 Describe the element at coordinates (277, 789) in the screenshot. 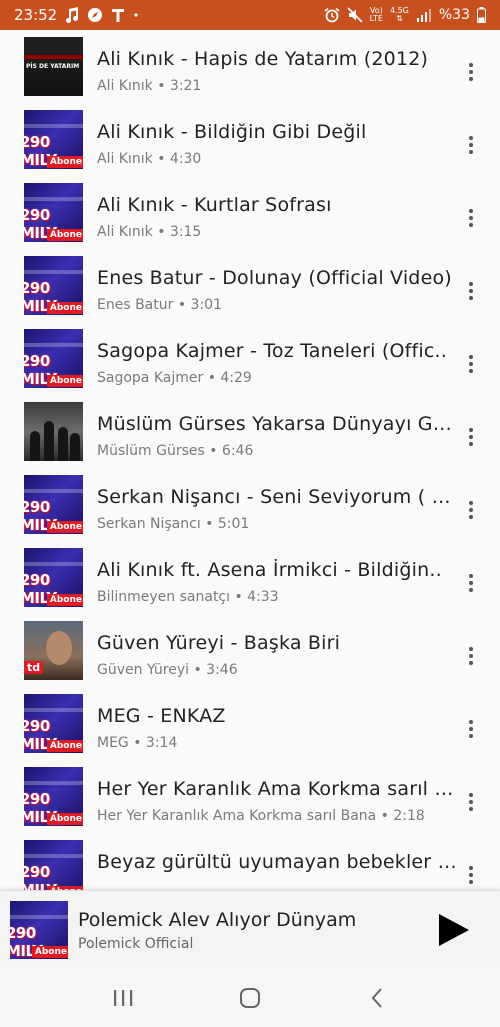

I see `song-title: Her Yer Karanlık Ama Korkma sarıl B..` at that location.